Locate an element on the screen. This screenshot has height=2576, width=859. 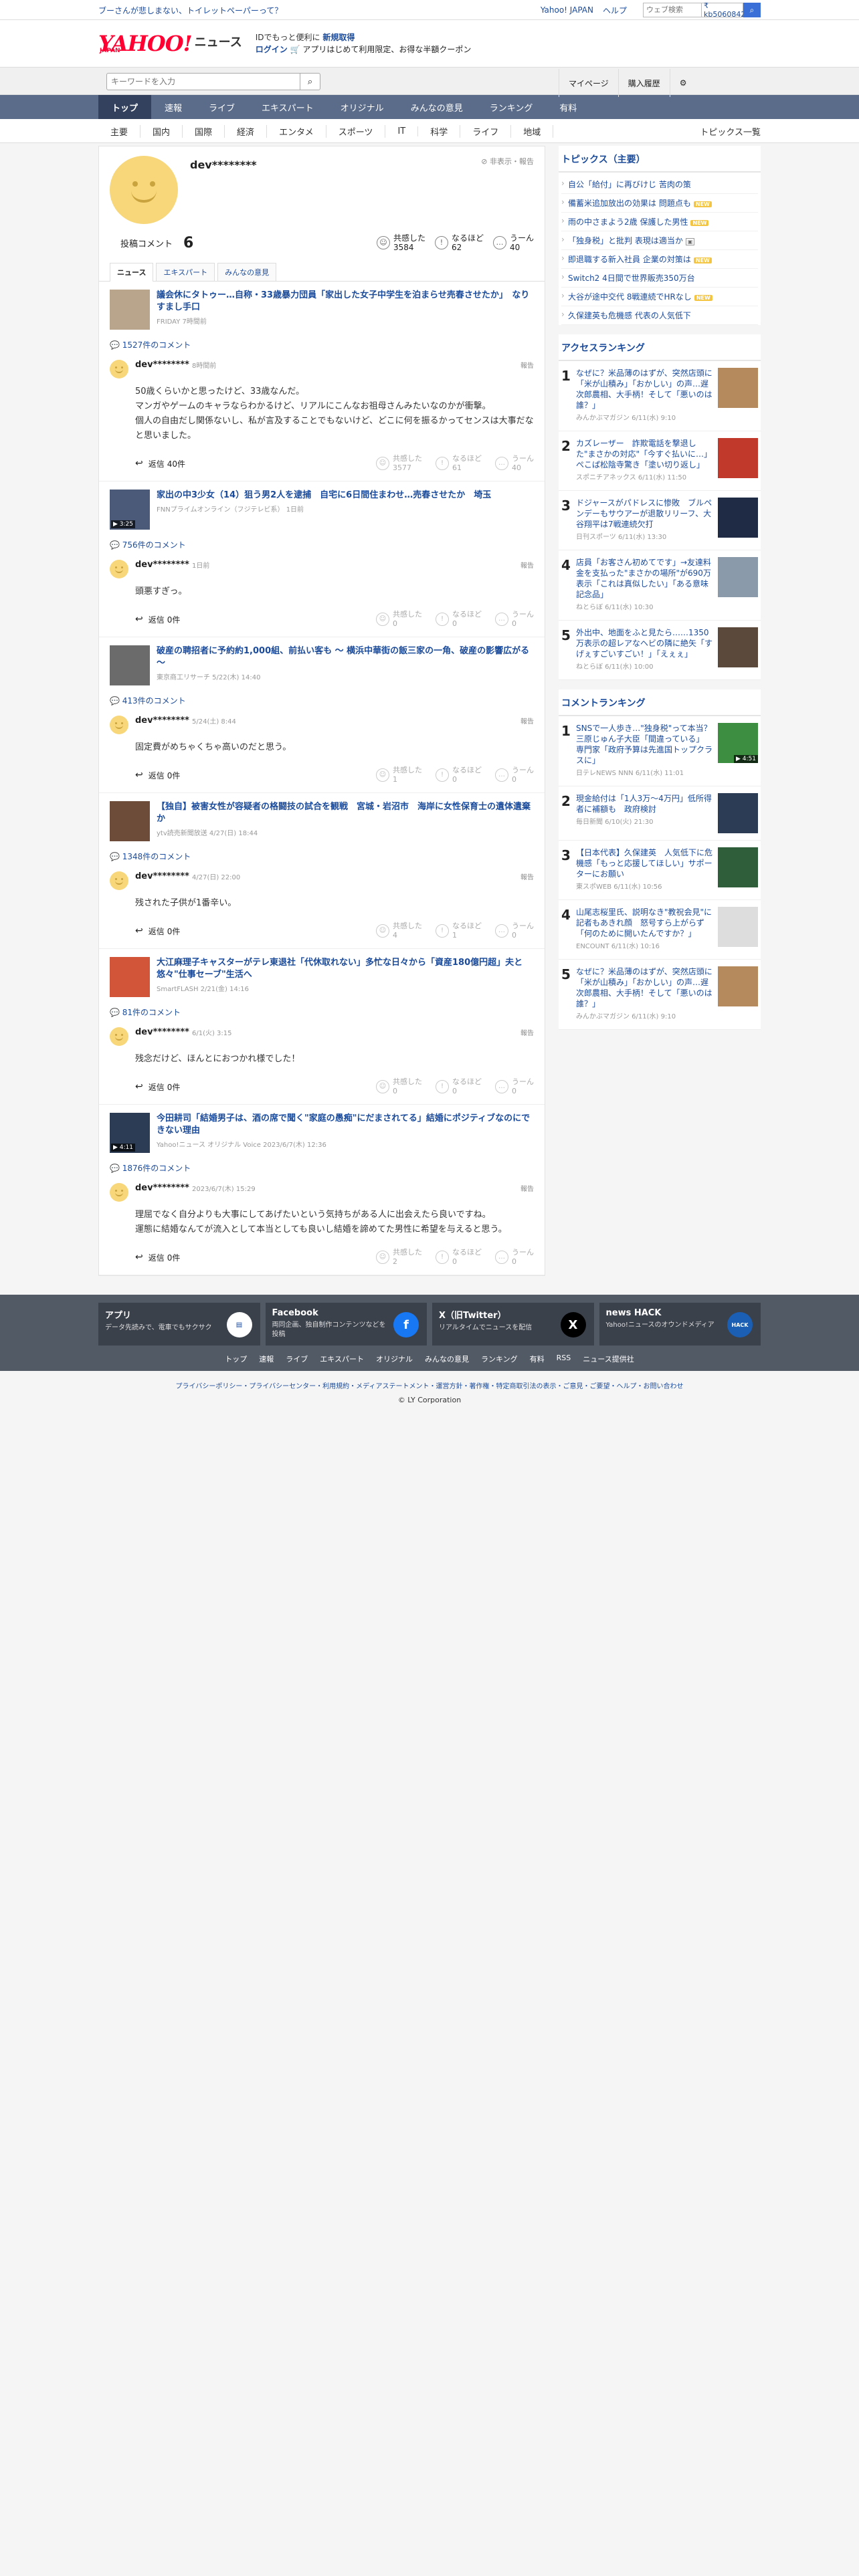
yahoo-japan-link: Yahoo! JAPAN is located at coordinates (567, 10).